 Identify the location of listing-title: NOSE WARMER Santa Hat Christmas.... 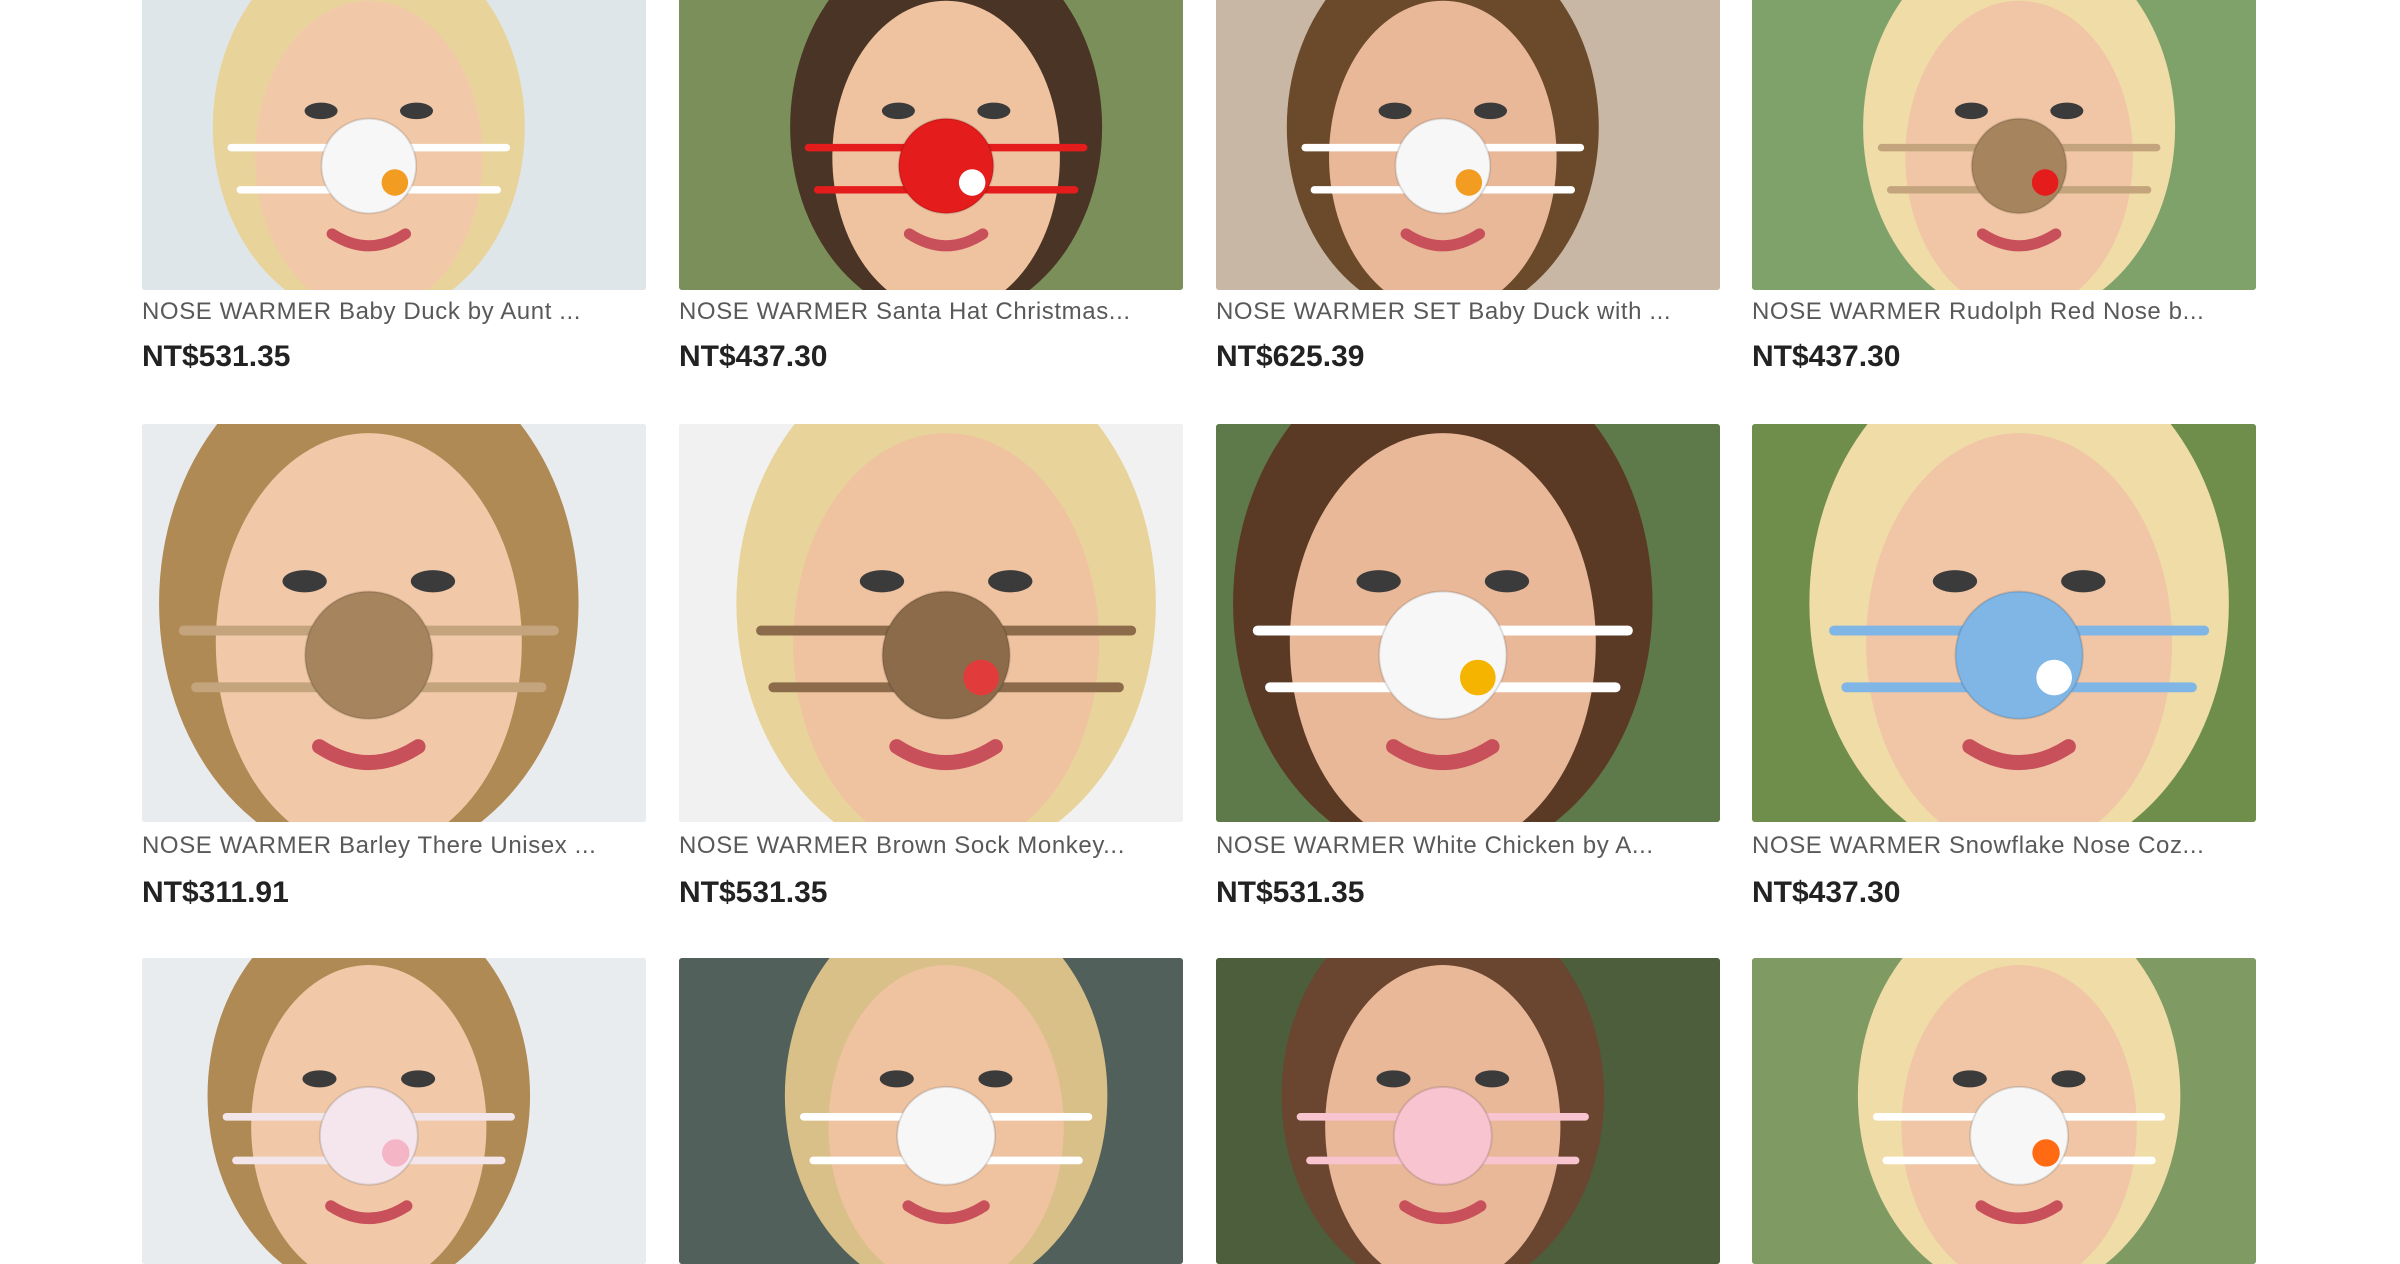
(931, 312).